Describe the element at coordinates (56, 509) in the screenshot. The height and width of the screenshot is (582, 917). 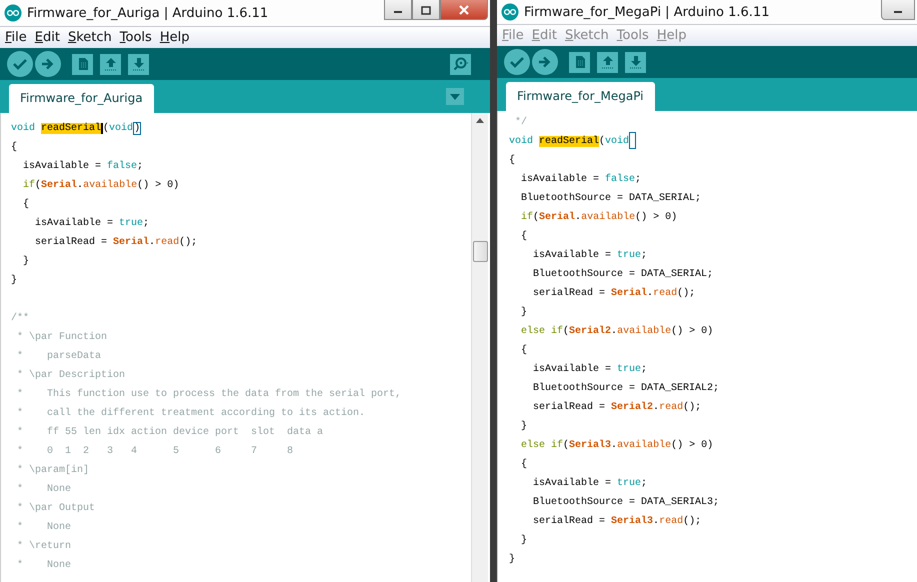
I see `code-line: * \par Output` at that location.